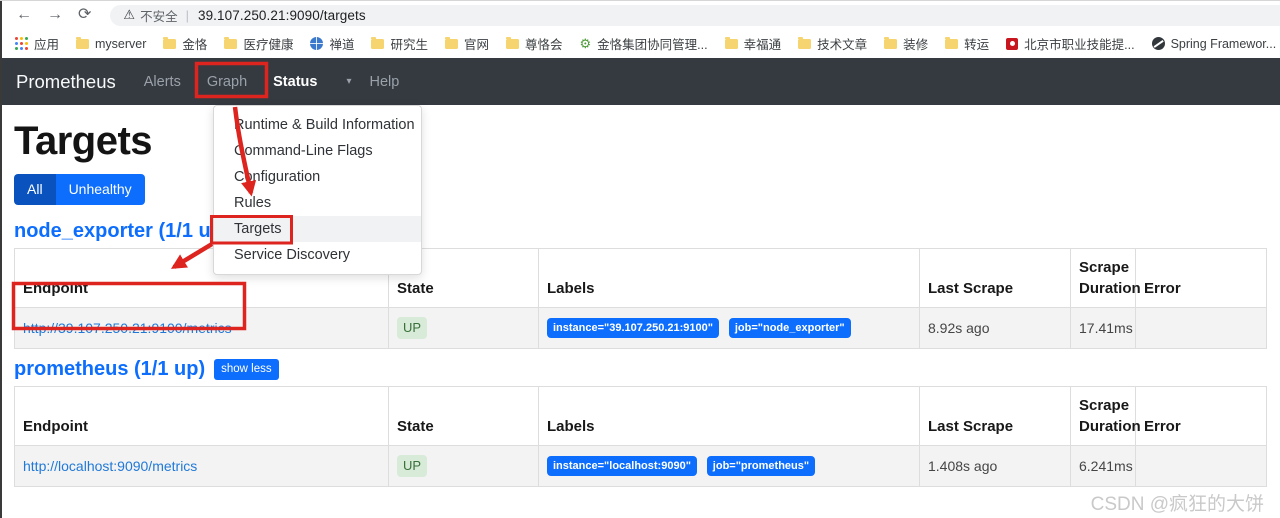 This screenshot has height=518, width=1280. What do you see at coordinates (109, 369) in the screenshot?
I see `job-title-prometheus: prometheus (1/1 up)` at bounding box center [109, 369].